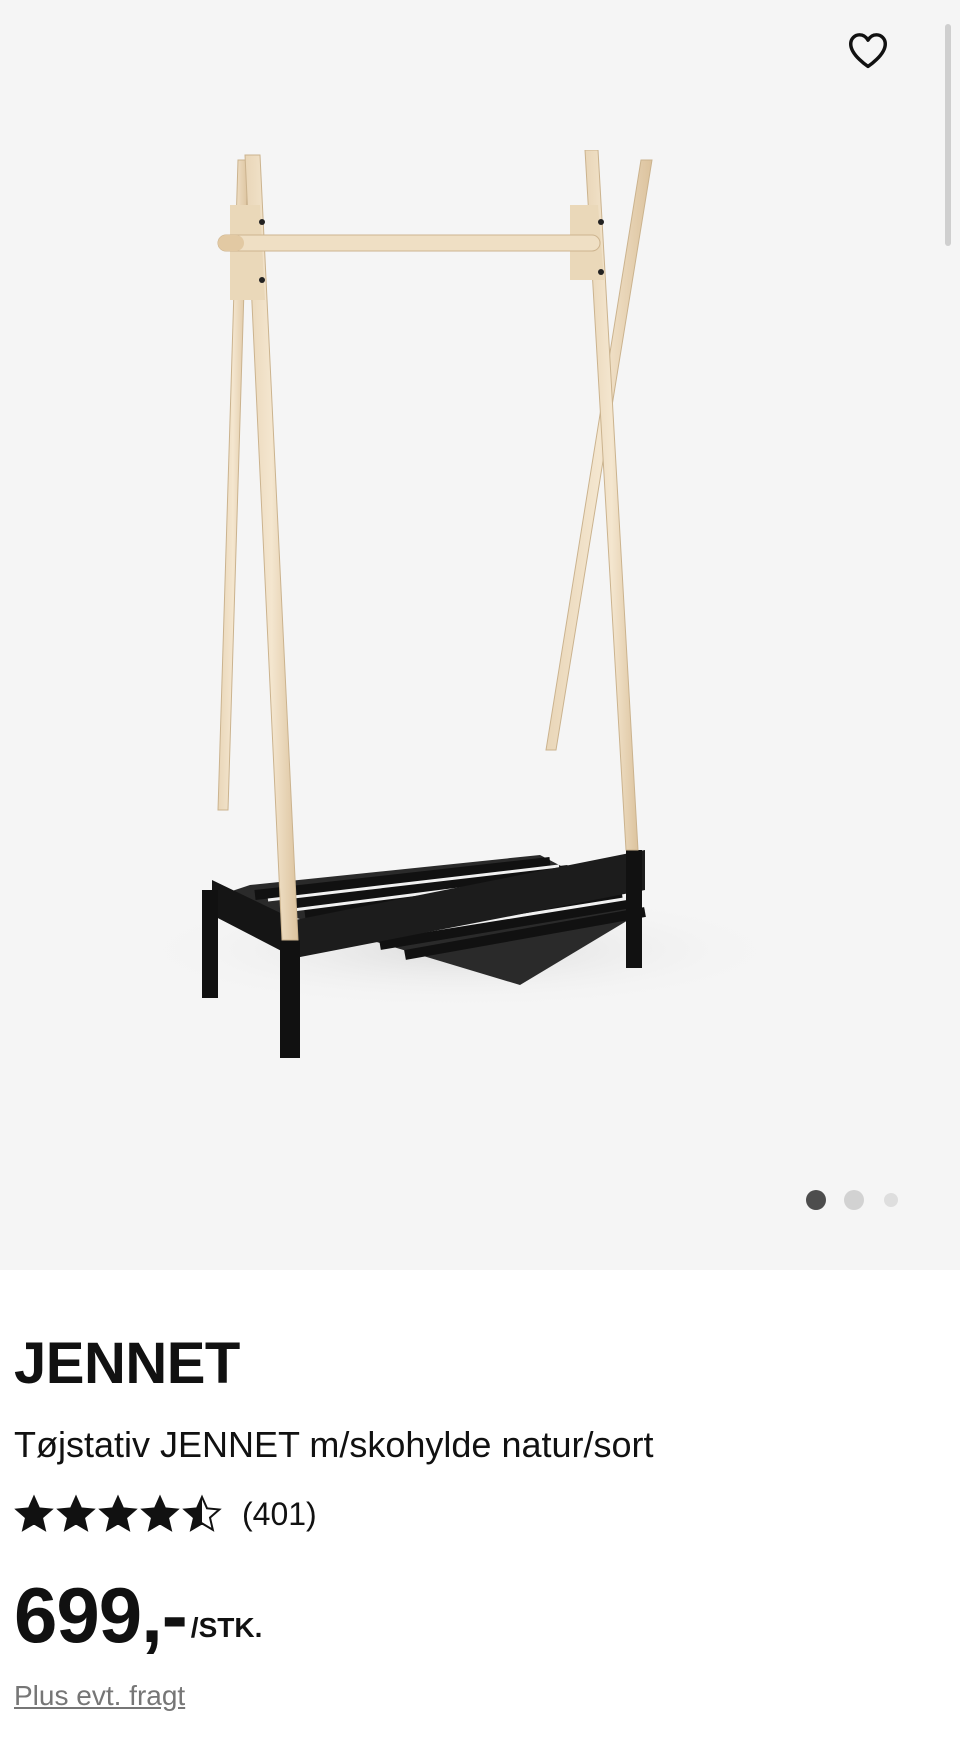 The height and width of the screenshot is (1738, 960). What do you see at coordinates (202, 1513) in the screenshot?
I see `star-half-icon` at bounding box center [202, 1513].